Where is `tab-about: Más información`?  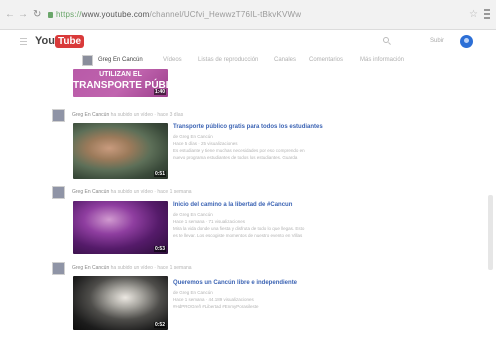 tab-about: Más información is located at coordinates (382, 60).